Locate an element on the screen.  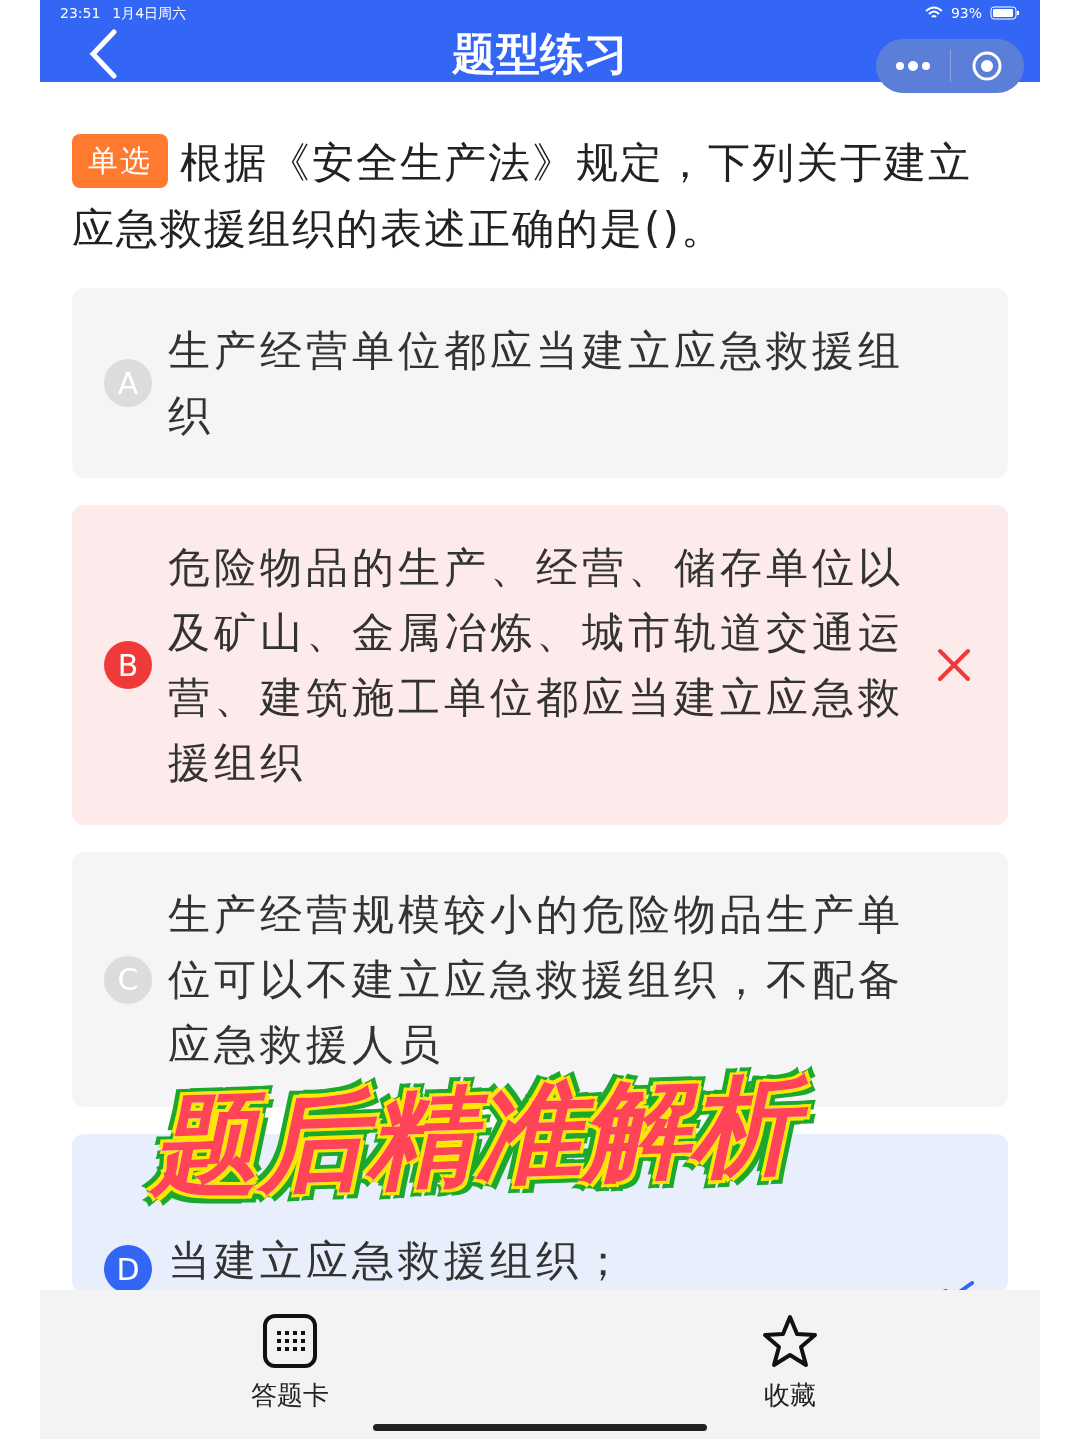
option-text: 当建立应急救援组织； is located at coordinates (398, 1261).